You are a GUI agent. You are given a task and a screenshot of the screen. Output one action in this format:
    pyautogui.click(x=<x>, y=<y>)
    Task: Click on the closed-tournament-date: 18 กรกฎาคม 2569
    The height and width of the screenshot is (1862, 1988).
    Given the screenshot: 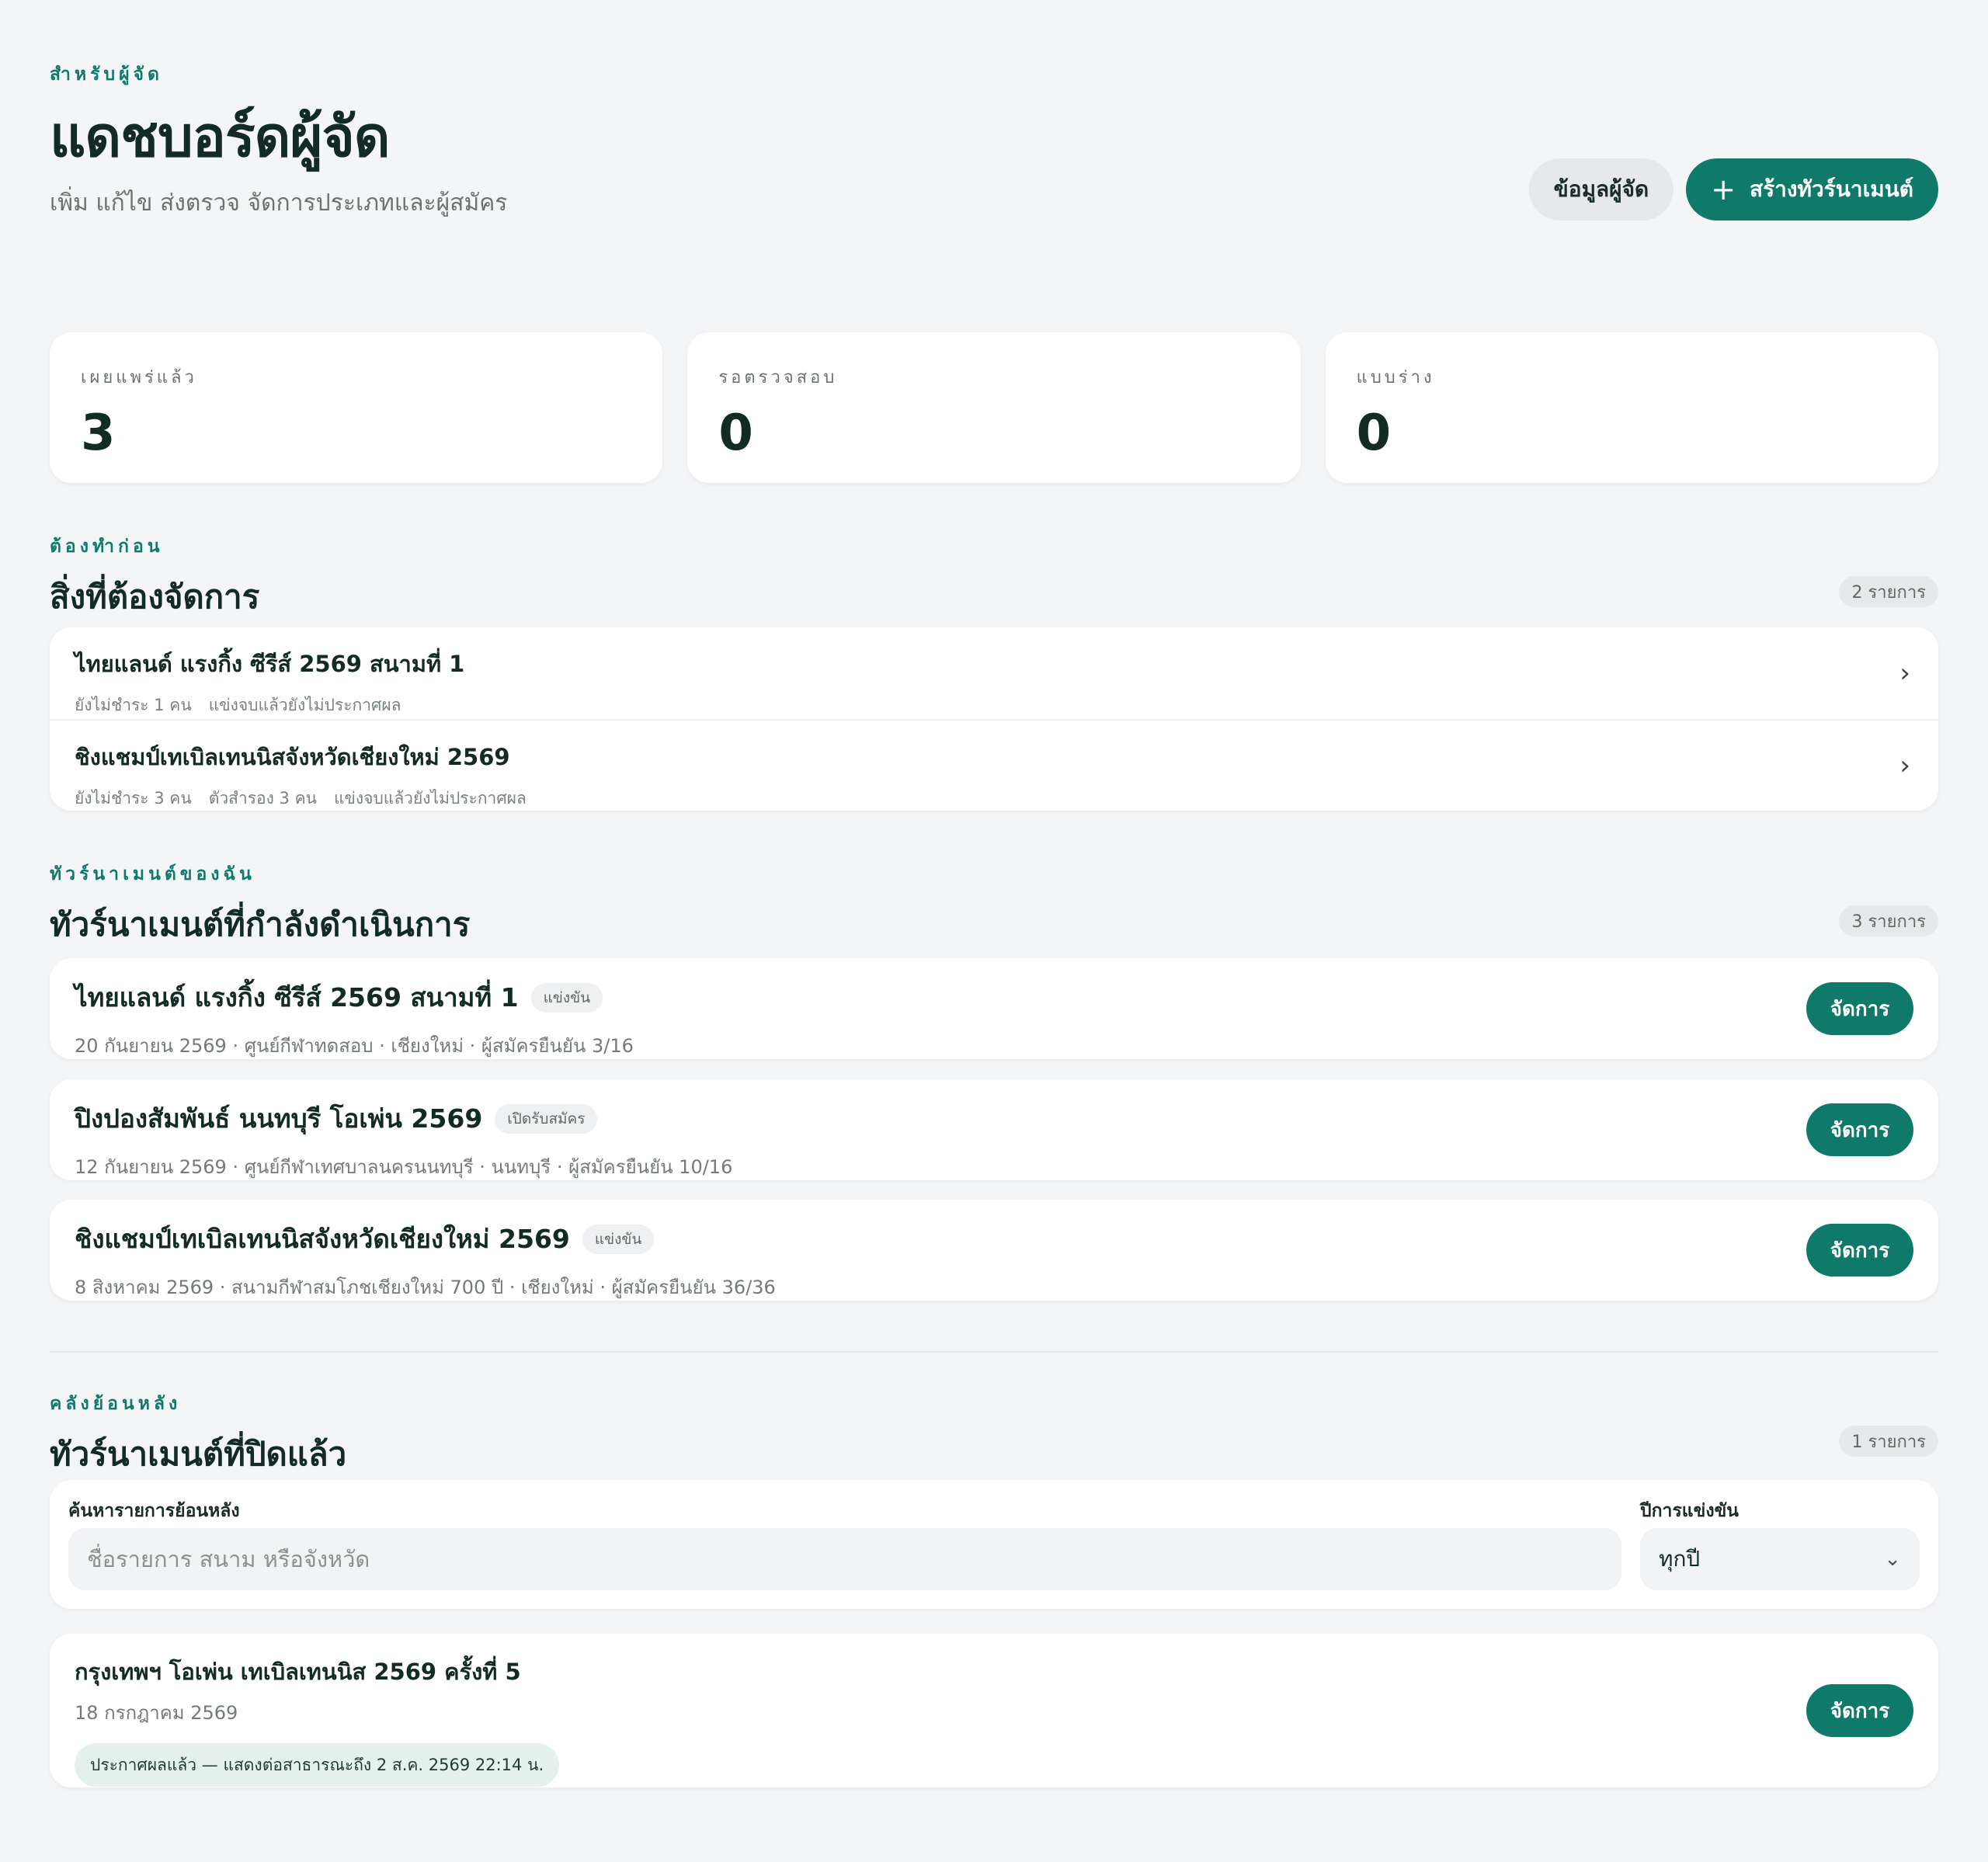 What is the action you would take?
    pyautogui.click(x=156, y=1713)
    